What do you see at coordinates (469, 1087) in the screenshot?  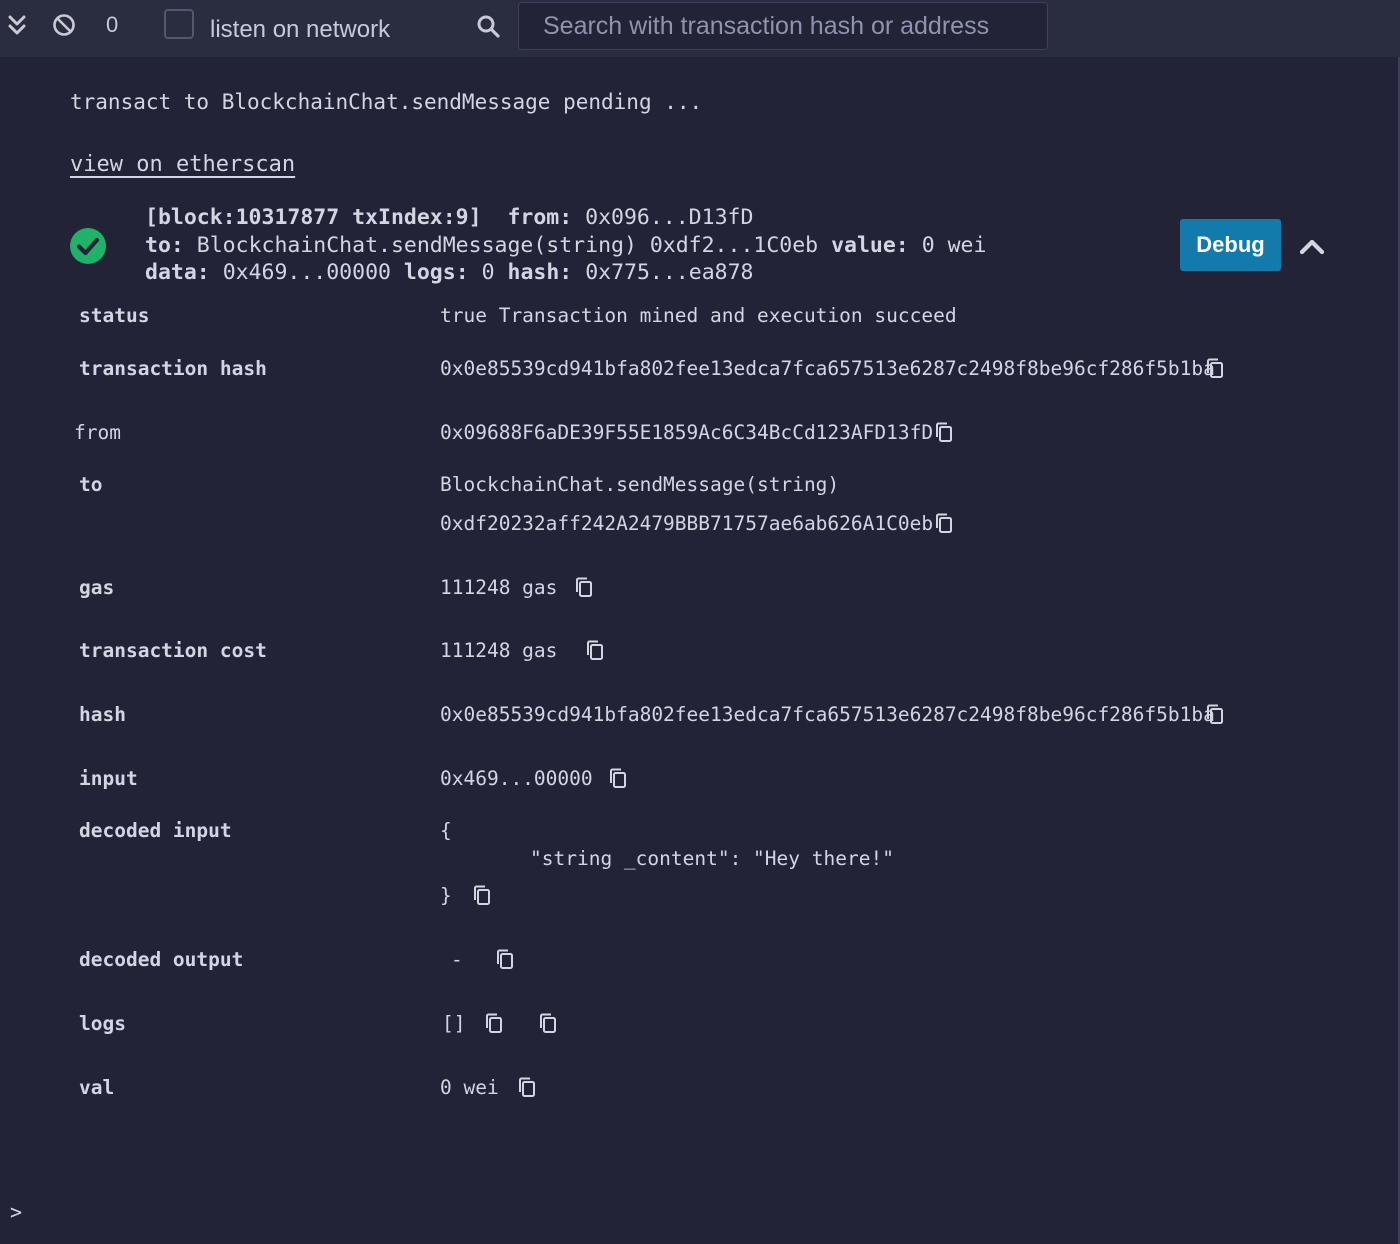 I see `val-value: 0 wei` at bounding box center [469, 1087].